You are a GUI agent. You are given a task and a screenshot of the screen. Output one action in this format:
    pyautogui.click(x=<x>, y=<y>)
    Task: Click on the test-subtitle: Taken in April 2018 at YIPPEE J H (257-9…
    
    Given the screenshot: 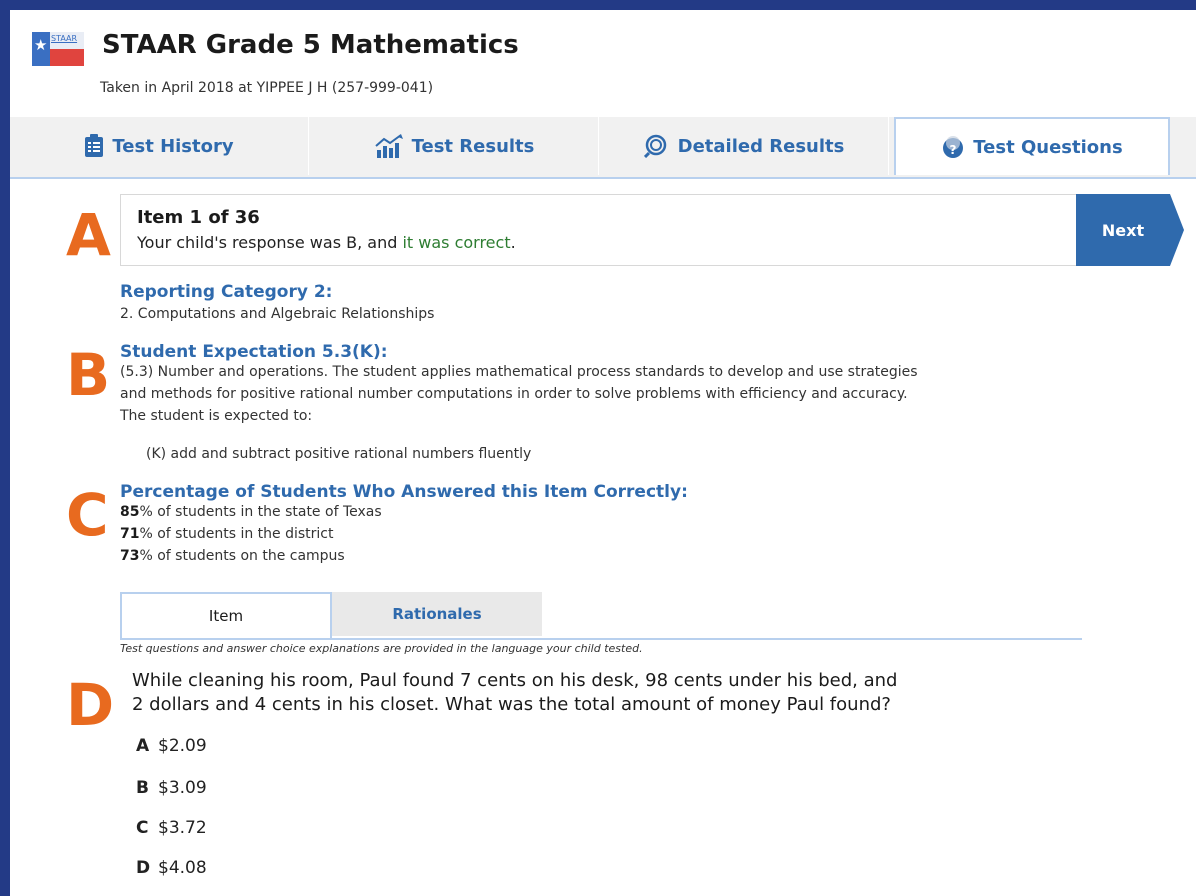 What is the action you would take?
    pyautogui.click(x=267, y=88)
    